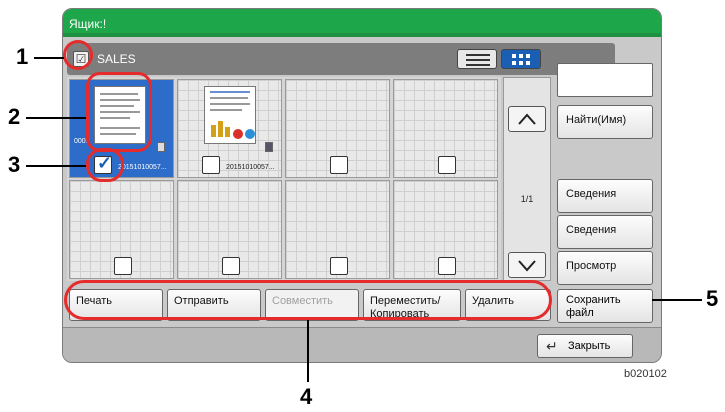 Image resolution: width=725 pixels, height=412 pixels. What do you see at coordinates (362, 35) in the screenshot?
I see `title-underline` at bounding box center [362, 35].